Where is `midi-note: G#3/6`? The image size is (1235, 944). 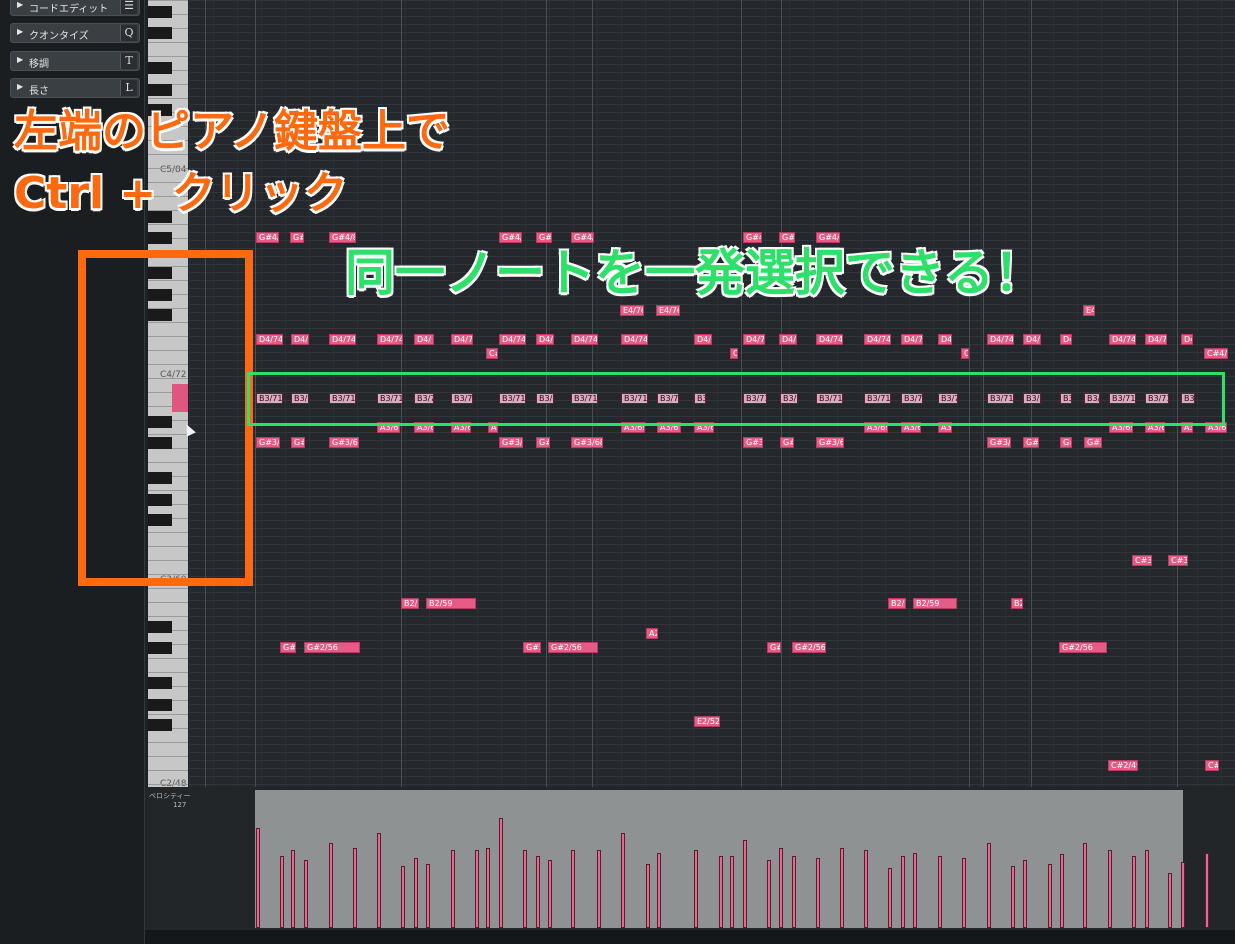
midi-note: G#3/6 is located at coordinates (999, 442).